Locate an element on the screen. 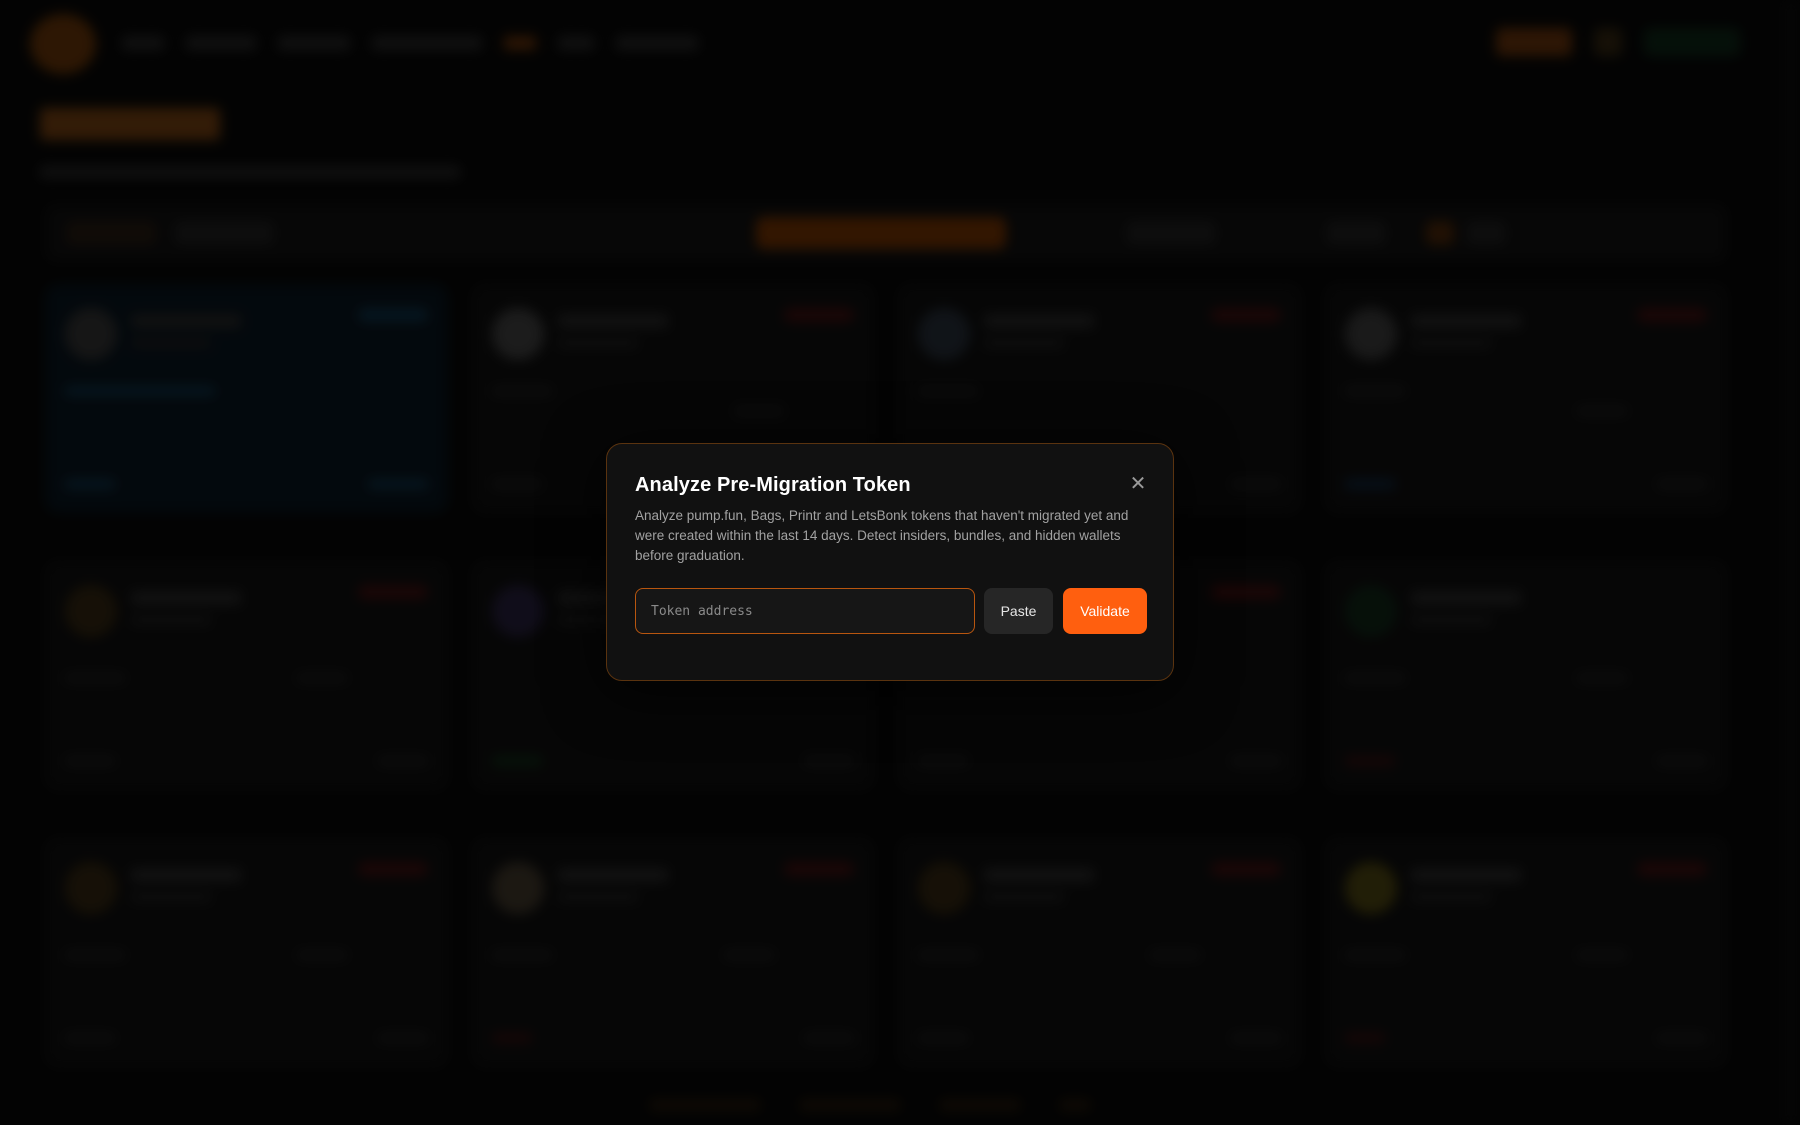 The image size is (1800, 1125). paste-button: Paste is located at coordinates (1018, 611).